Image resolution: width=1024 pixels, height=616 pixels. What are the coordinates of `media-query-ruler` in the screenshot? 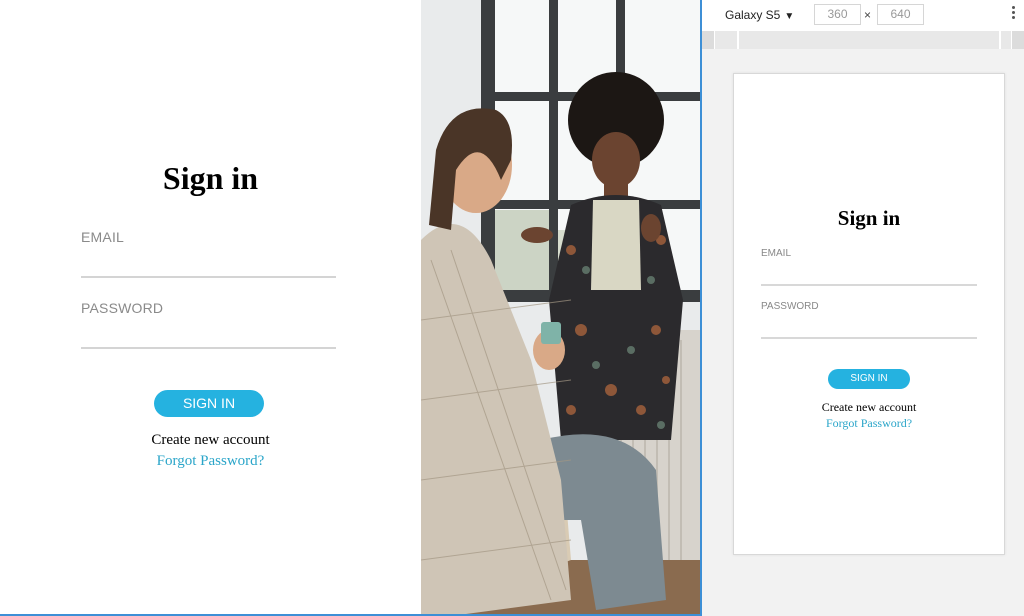 It's located at (863, 40).